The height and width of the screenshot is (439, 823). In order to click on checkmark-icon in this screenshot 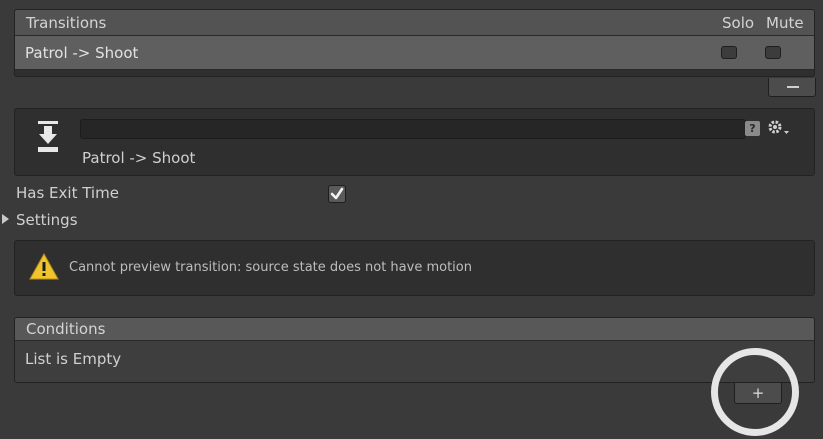, I will do `click(337, 193)`.